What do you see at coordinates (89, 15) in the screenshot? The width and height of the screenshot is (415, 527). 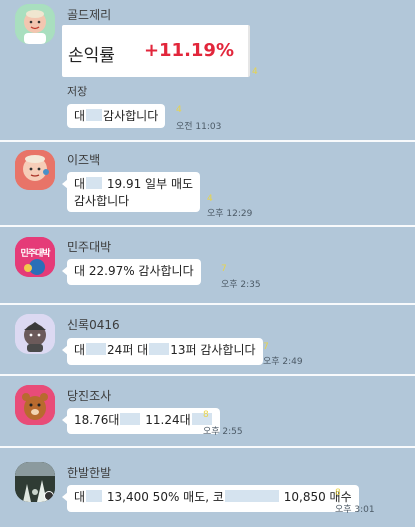 I see `sender-name: 골드제리` at bounding box center [89, 15].